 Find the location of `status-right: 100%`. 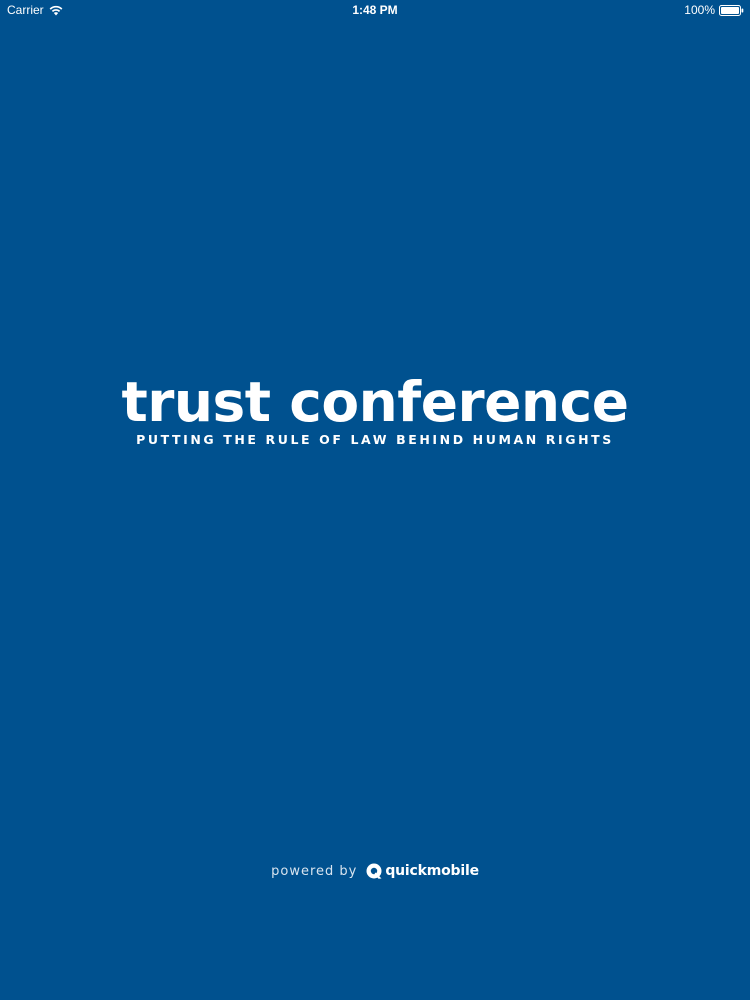

status-right: 100% is located at coordinates (714, 10).